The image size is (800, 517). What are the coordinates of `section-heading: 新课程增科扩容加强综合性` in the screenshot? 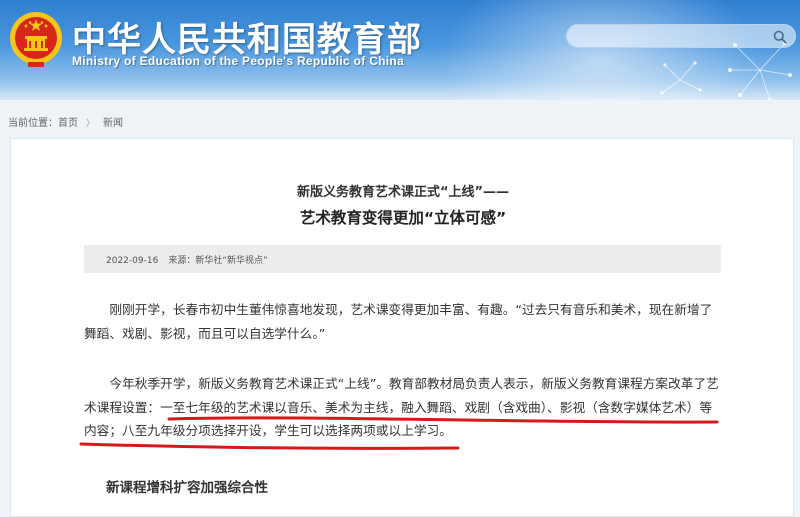 It's located at (187, 488).